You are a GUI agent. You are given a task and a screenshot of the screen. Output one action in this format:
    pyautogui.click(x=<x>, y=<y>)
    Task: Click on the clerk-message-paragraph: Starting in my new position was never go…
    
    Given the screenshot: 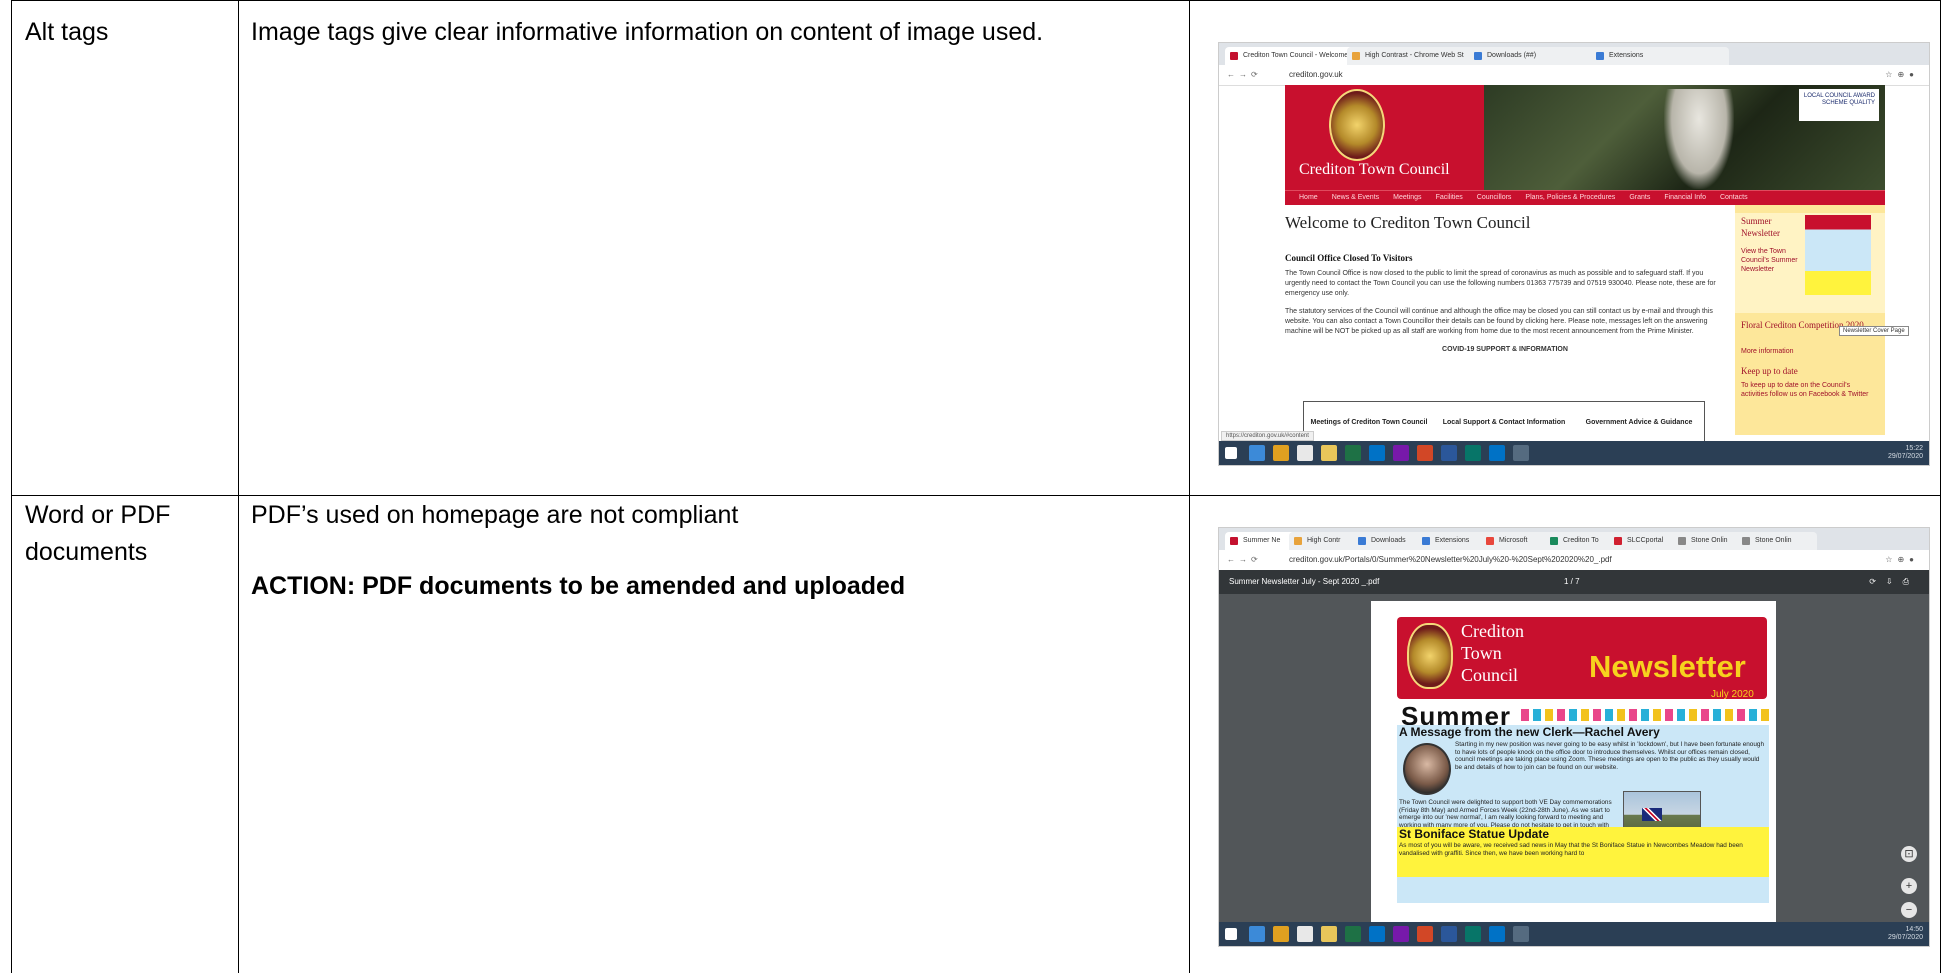 What is the action you would take?
    pyautogui.click(x=1610, y=756)
    